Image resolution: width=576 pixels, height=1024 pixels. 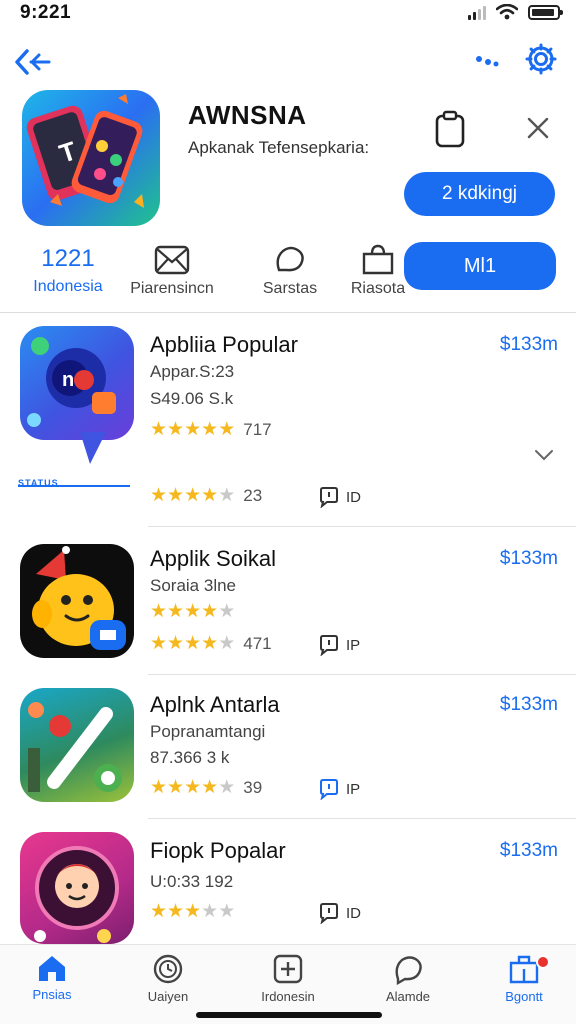 What do you see at coordinates (288, 62) in the screenshot?
I see `top-nav` at bounding box center [288, 62].